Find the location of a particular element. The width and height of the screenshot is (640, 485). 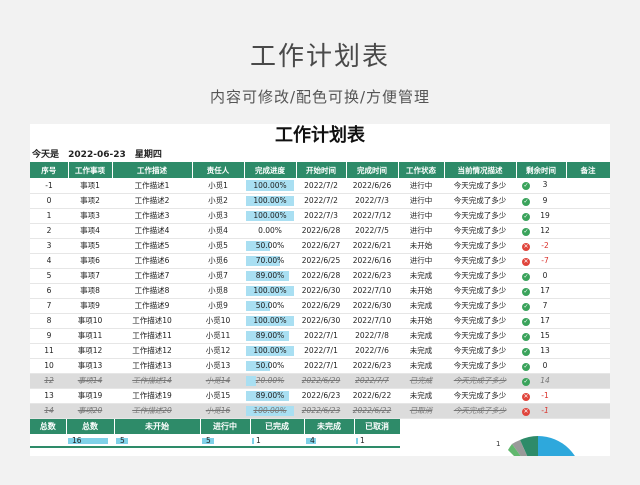

no-cell: 14 is located at coordinates (49, 411).